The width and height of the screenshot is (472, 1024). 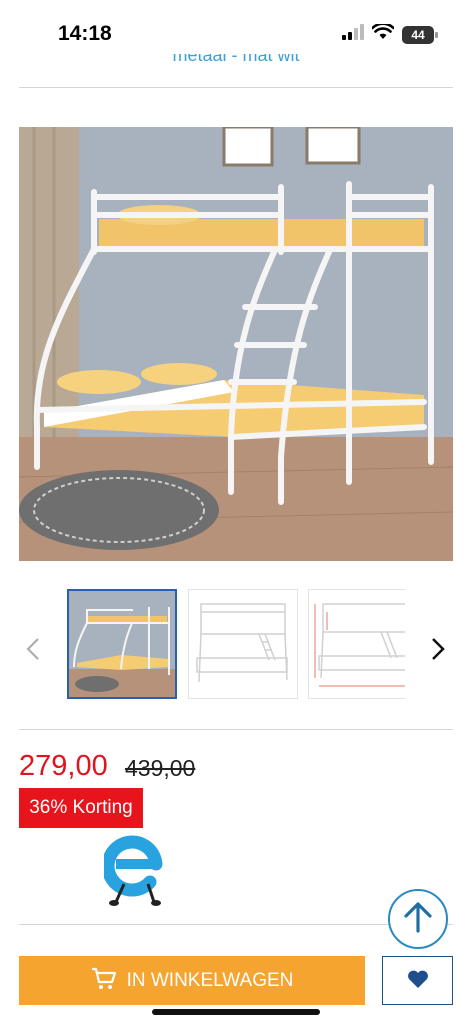 What do you see at coordinates (383, 33) in the screenshot?
I see `wifi-icon` at bounding box center [383, 33].